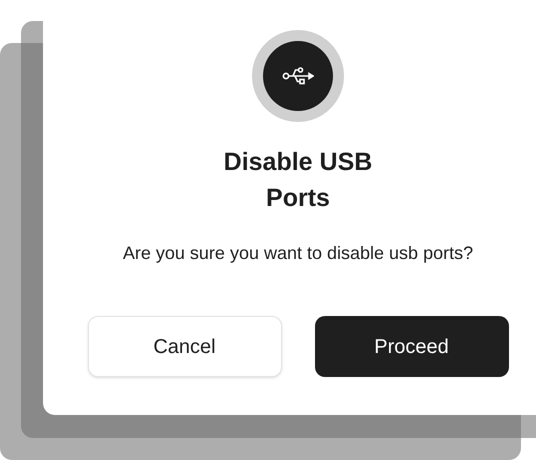  Describe the element at coordinates (298, 253) in the screenshot. I see `dialog-message: Are you sure you want to disable usb ports?` at that location.